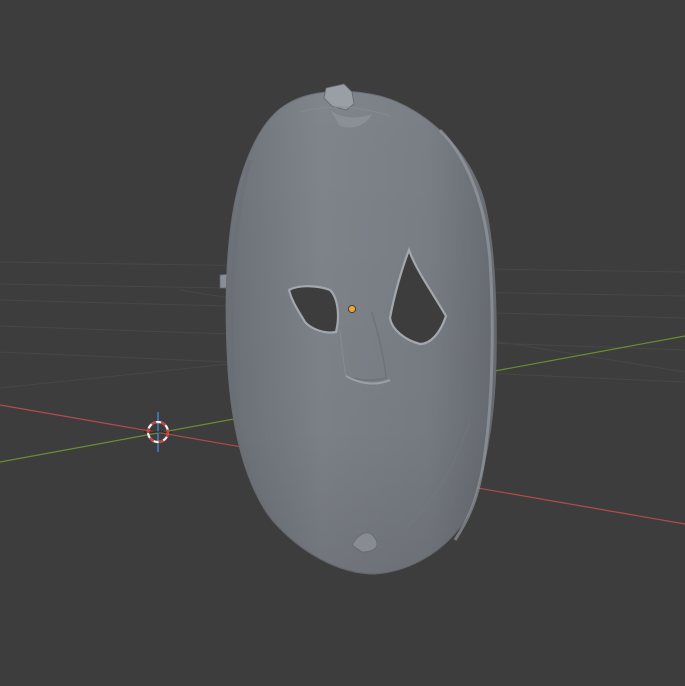 The width and height of the screenshot is (685, 686). What do you see at coordinates (158, 432) in the screenshot?
I see `3d-cursor-icon` at bounding box center [158, 432].